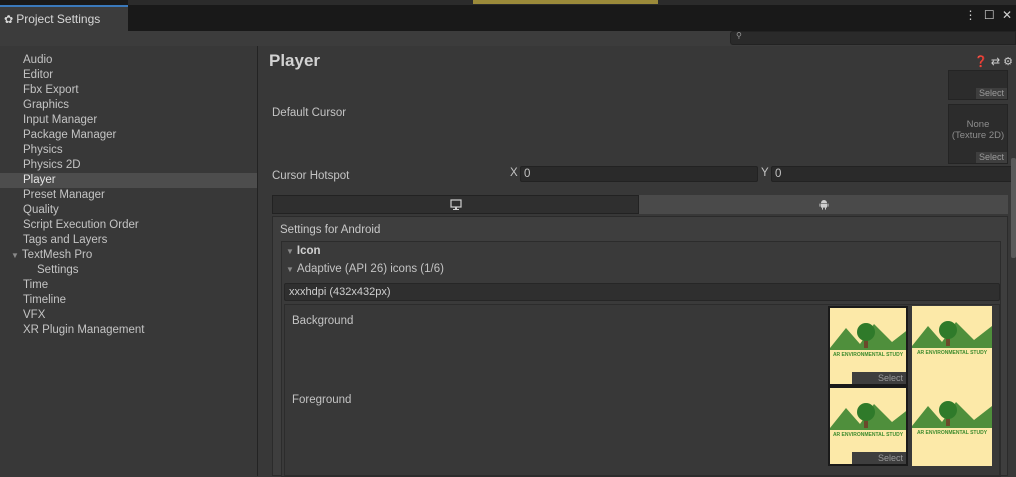 Image resolution: width=1016 pixels, height=477 pixels. What do you see at coordinates (765, 173) in the screenshot?
I see `hotspot-y-label: Y` at bounding box center [765, 173].